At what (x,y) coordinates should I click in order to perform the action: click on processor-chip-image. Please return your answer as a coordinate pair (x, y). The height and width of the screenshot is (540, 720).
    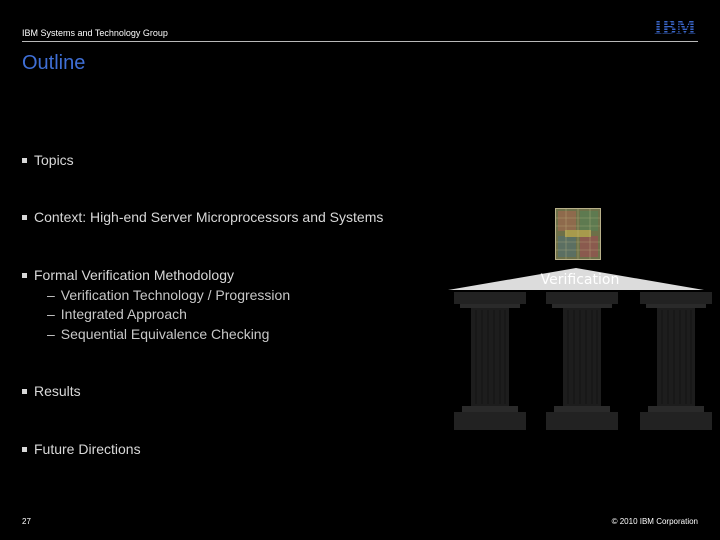
    Looking at the image, I should click on (578, 234).